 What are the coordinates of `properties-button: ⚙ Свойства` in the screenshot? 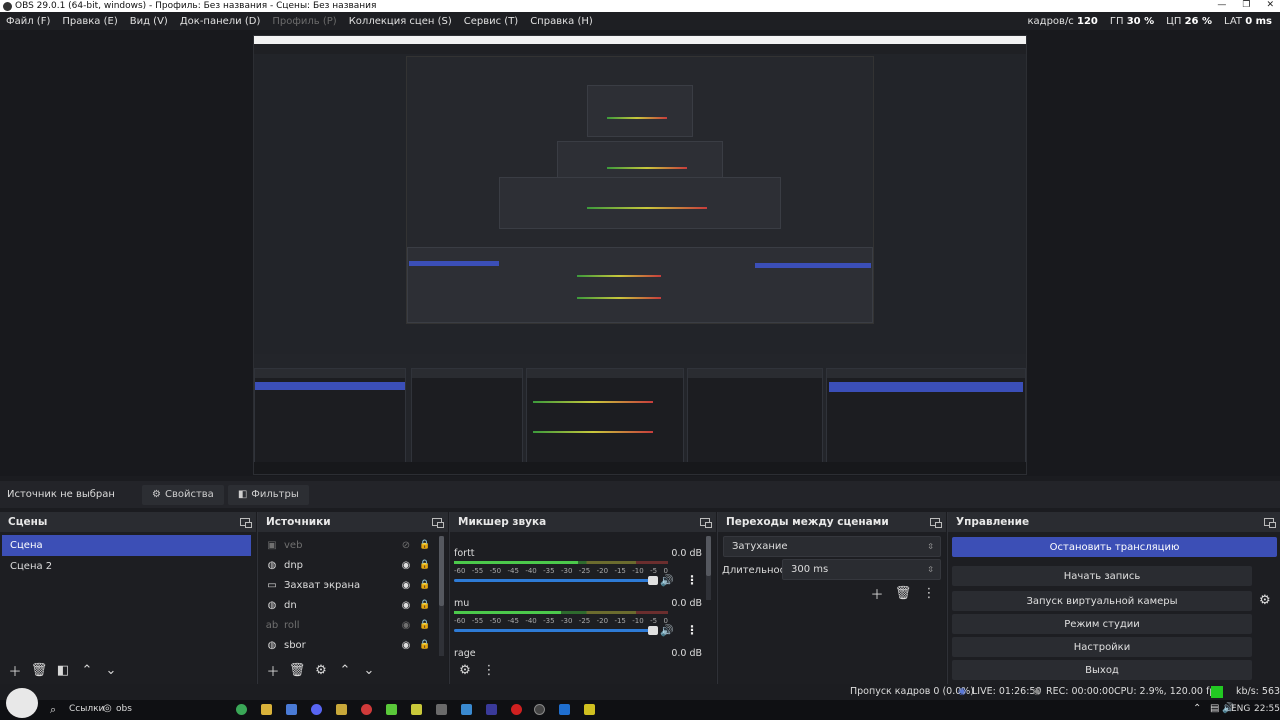 It's located at (183, 494).